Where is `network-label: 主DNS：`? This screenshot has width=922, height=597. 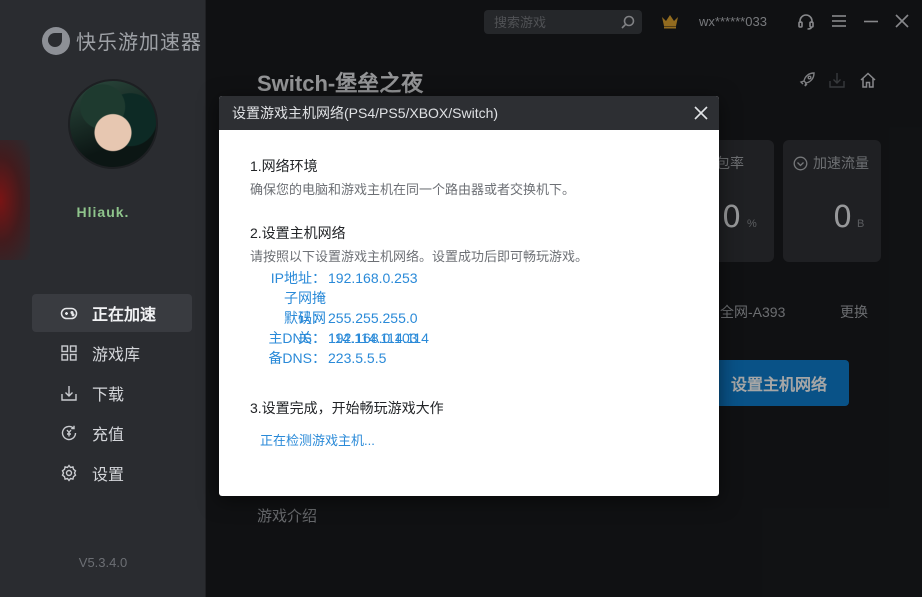
network-label: 主DNS： is located at coordinates (297, 338).